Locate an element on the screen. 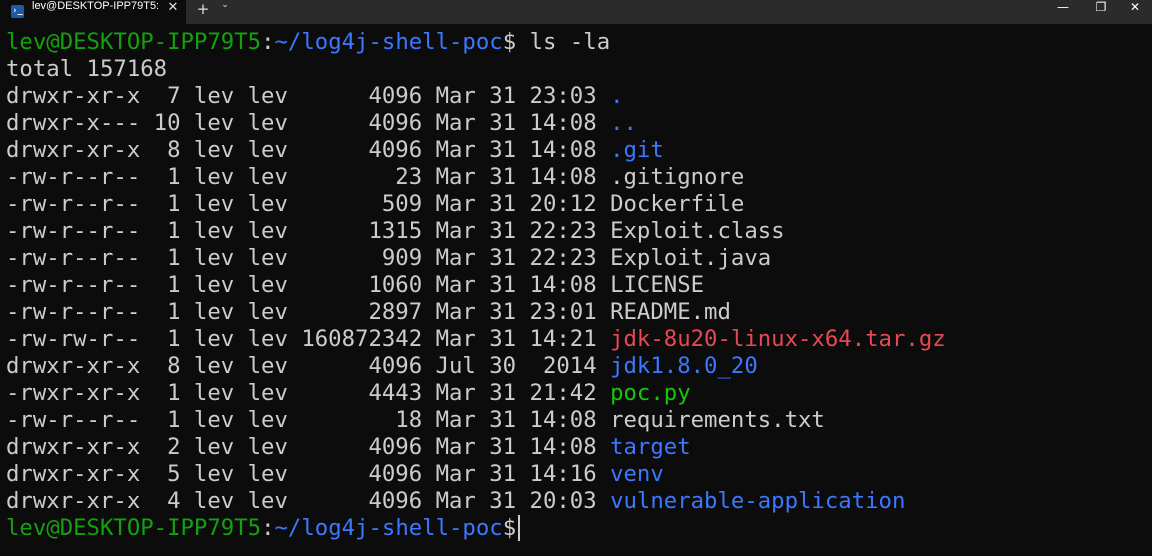 The height and width of the screenshot is (556, 1152). entry-name: .gitignore is located at coordinates (677, 177).